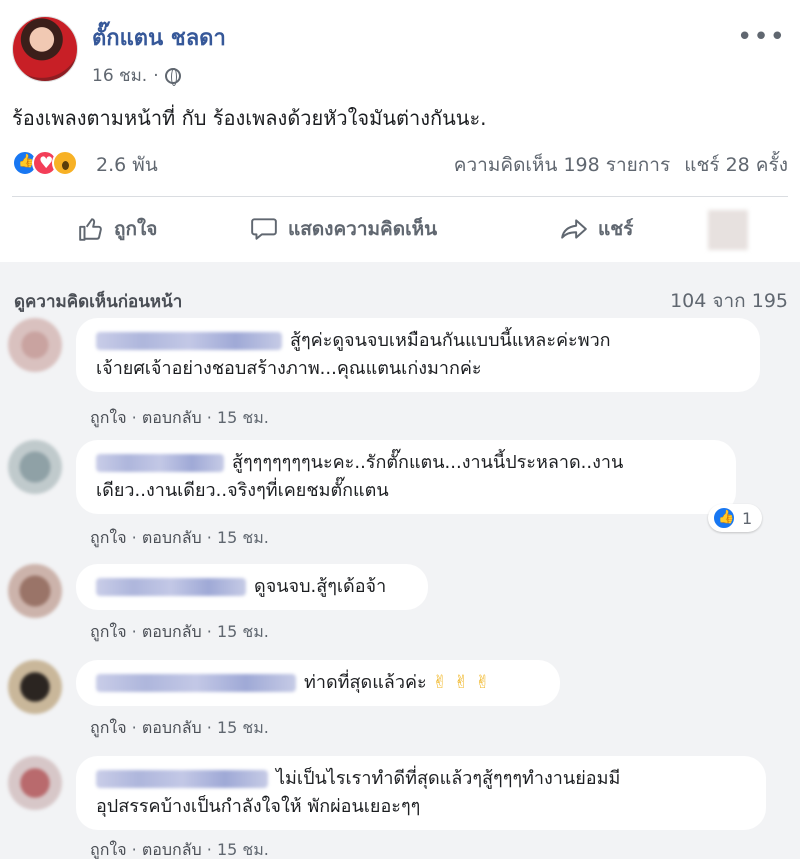  What do you see at coordinates (65, 163) in the screenshot?
I see `wow-reaction-icon` at bounding box center [65, 163].